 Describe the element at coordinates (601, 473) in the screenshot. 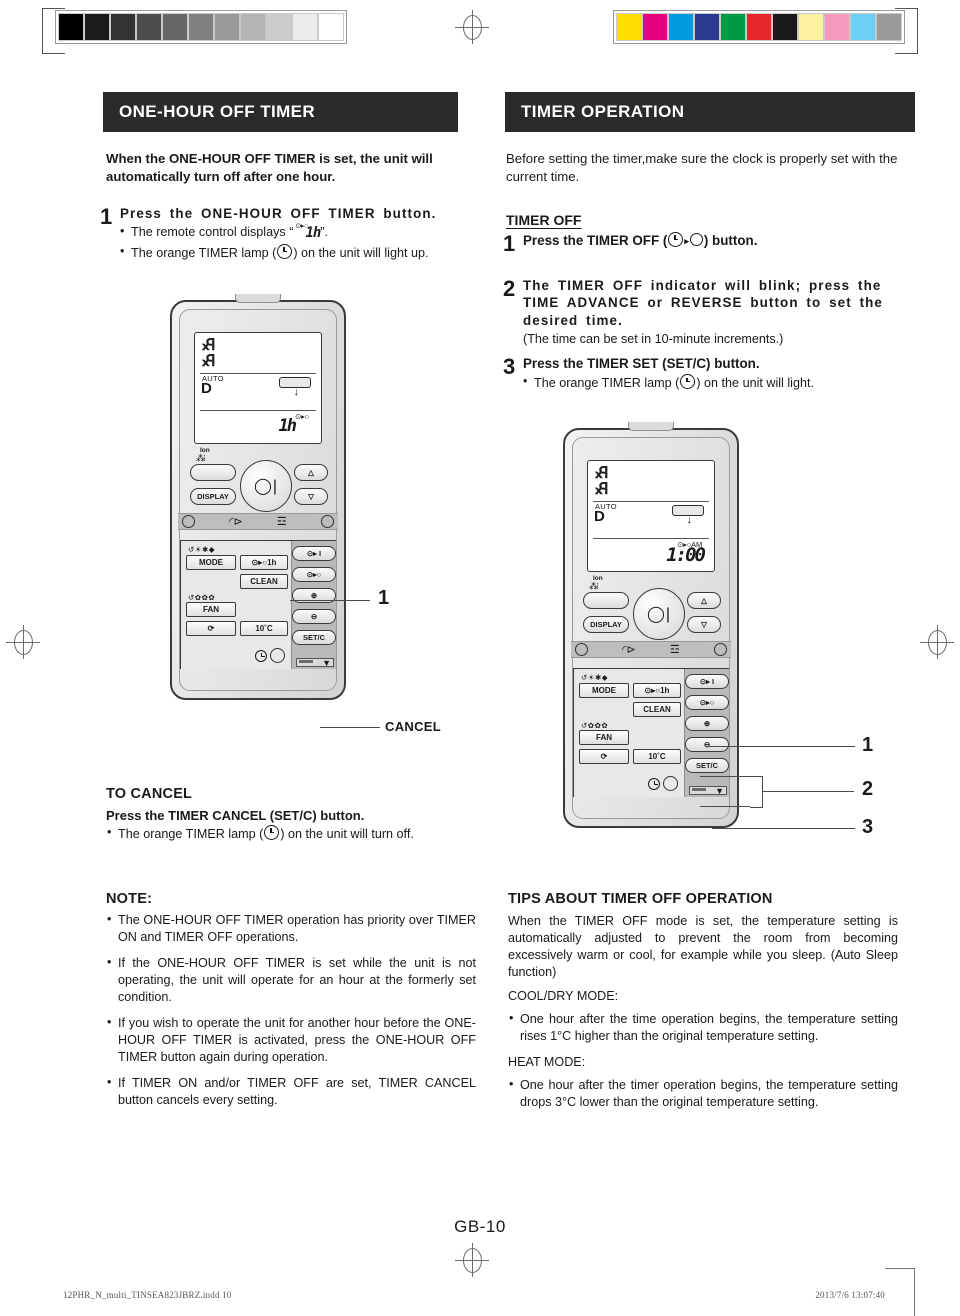

I see `lcd-swirl-icon-1: ℞` at that location.